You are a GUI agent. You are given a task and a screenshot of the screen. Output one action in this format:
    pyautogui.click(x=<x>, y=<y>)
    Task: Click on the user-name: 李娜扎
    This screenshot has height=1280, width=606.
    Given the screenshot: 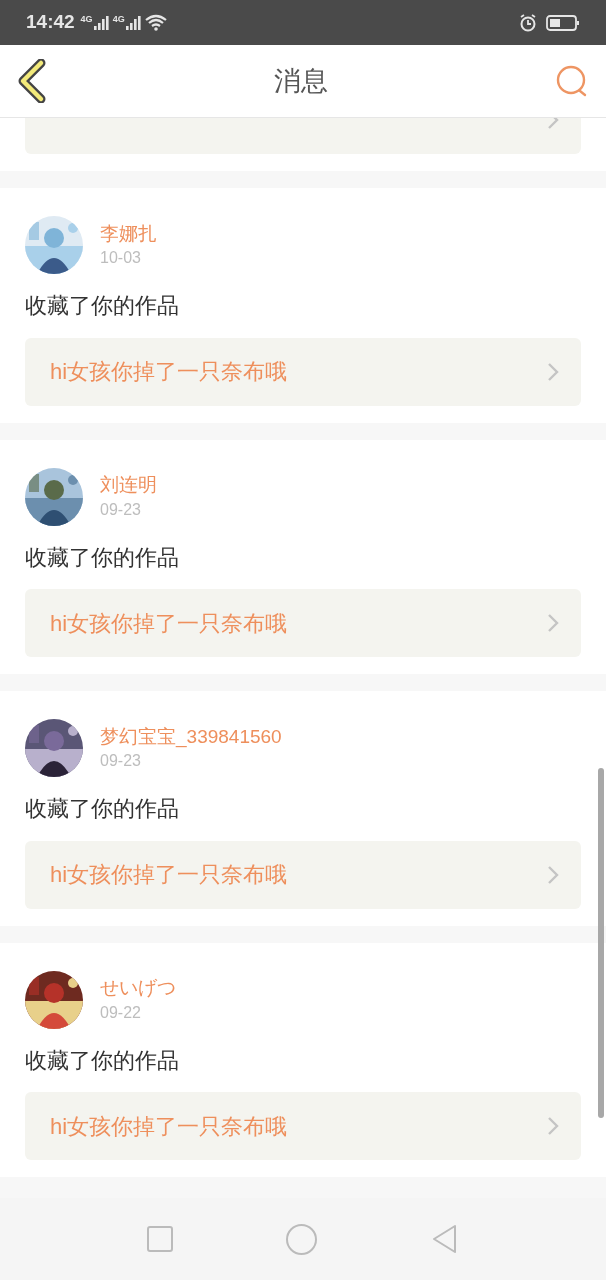 What is the action you would take?
    pyautogui.click(x=128, y=233)
    